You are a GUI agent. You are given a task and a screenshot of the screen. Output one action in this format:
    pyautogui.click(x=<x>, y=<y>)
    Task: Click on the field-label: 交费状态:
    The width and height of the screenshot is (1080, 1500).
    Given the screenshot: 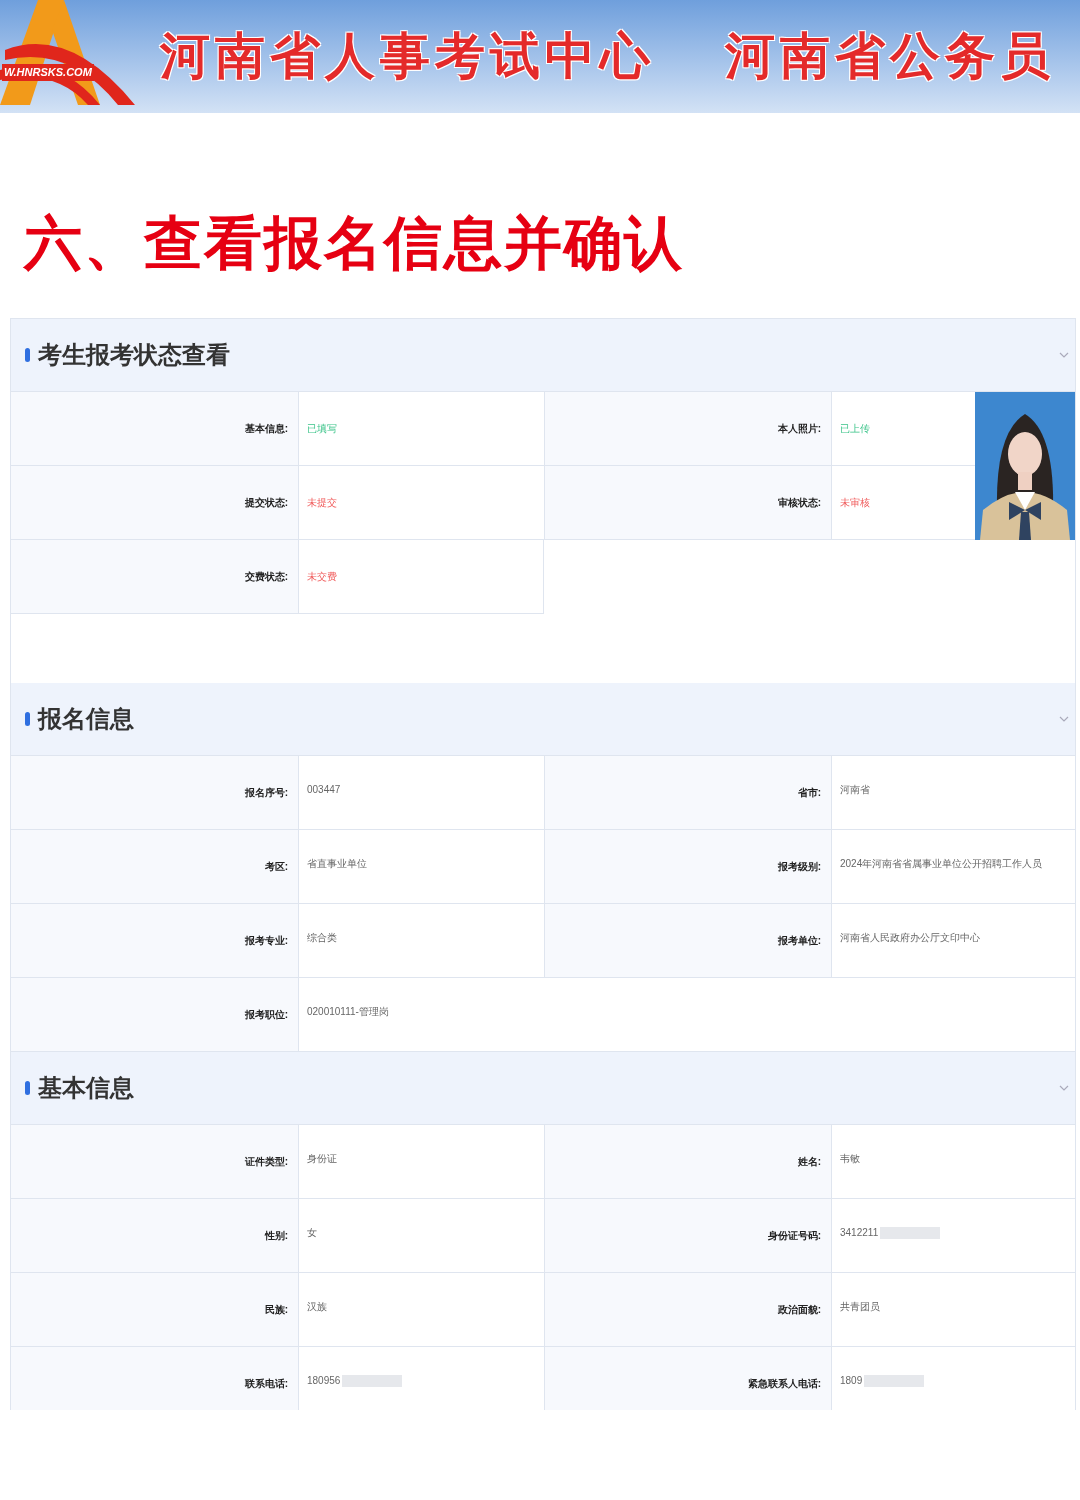 What is the action you would take?
    pyautogui.click(x=266, y=577)
    